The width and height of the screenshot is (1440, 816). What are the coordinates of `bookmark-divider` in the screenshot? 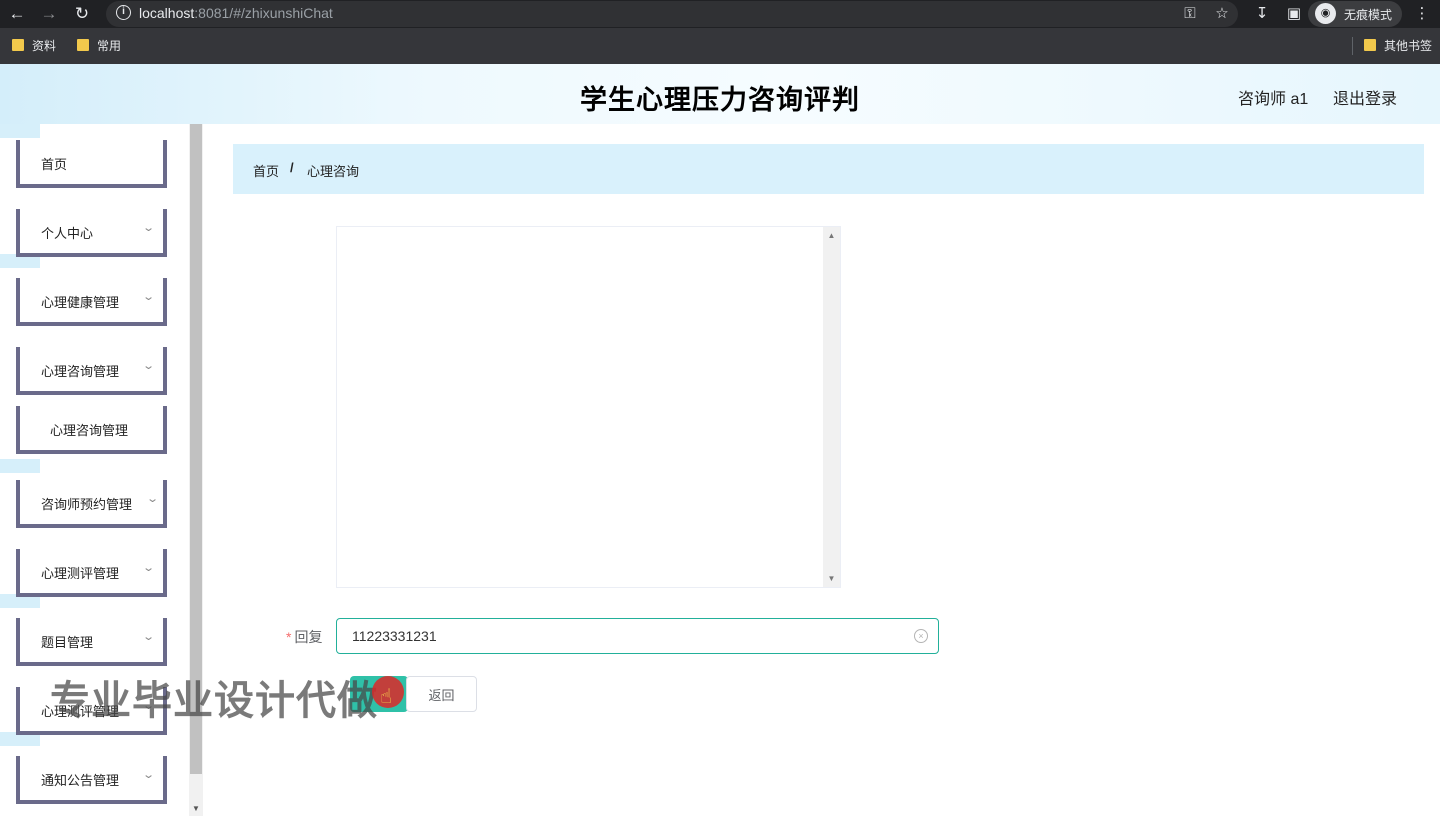 It's located at (1352, 46).